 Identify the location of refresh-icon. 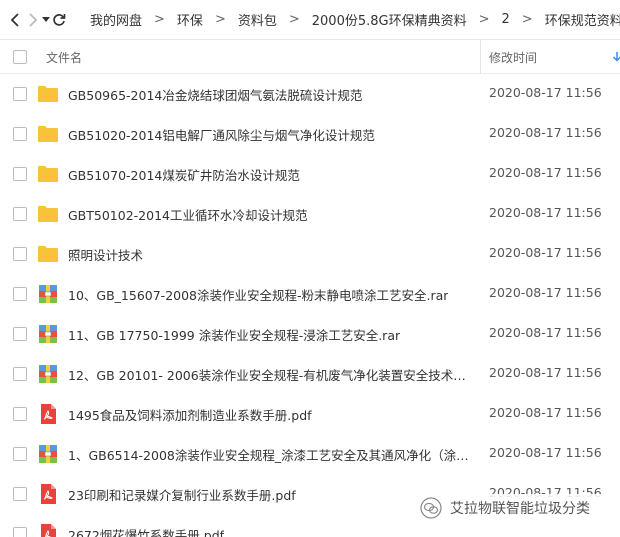
(59, 19).